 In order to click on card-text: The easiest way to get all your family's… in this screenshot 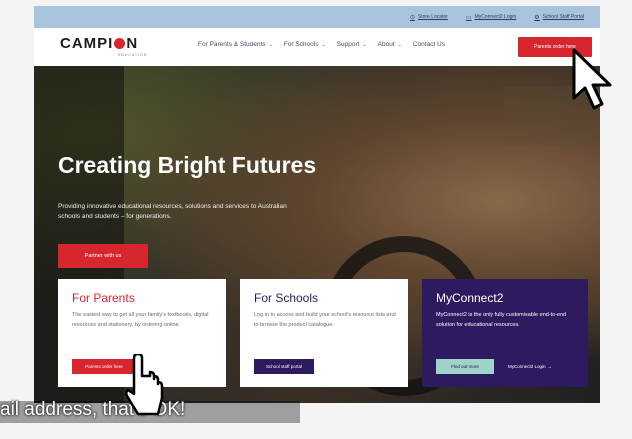, I will do `click(140, 320)`.